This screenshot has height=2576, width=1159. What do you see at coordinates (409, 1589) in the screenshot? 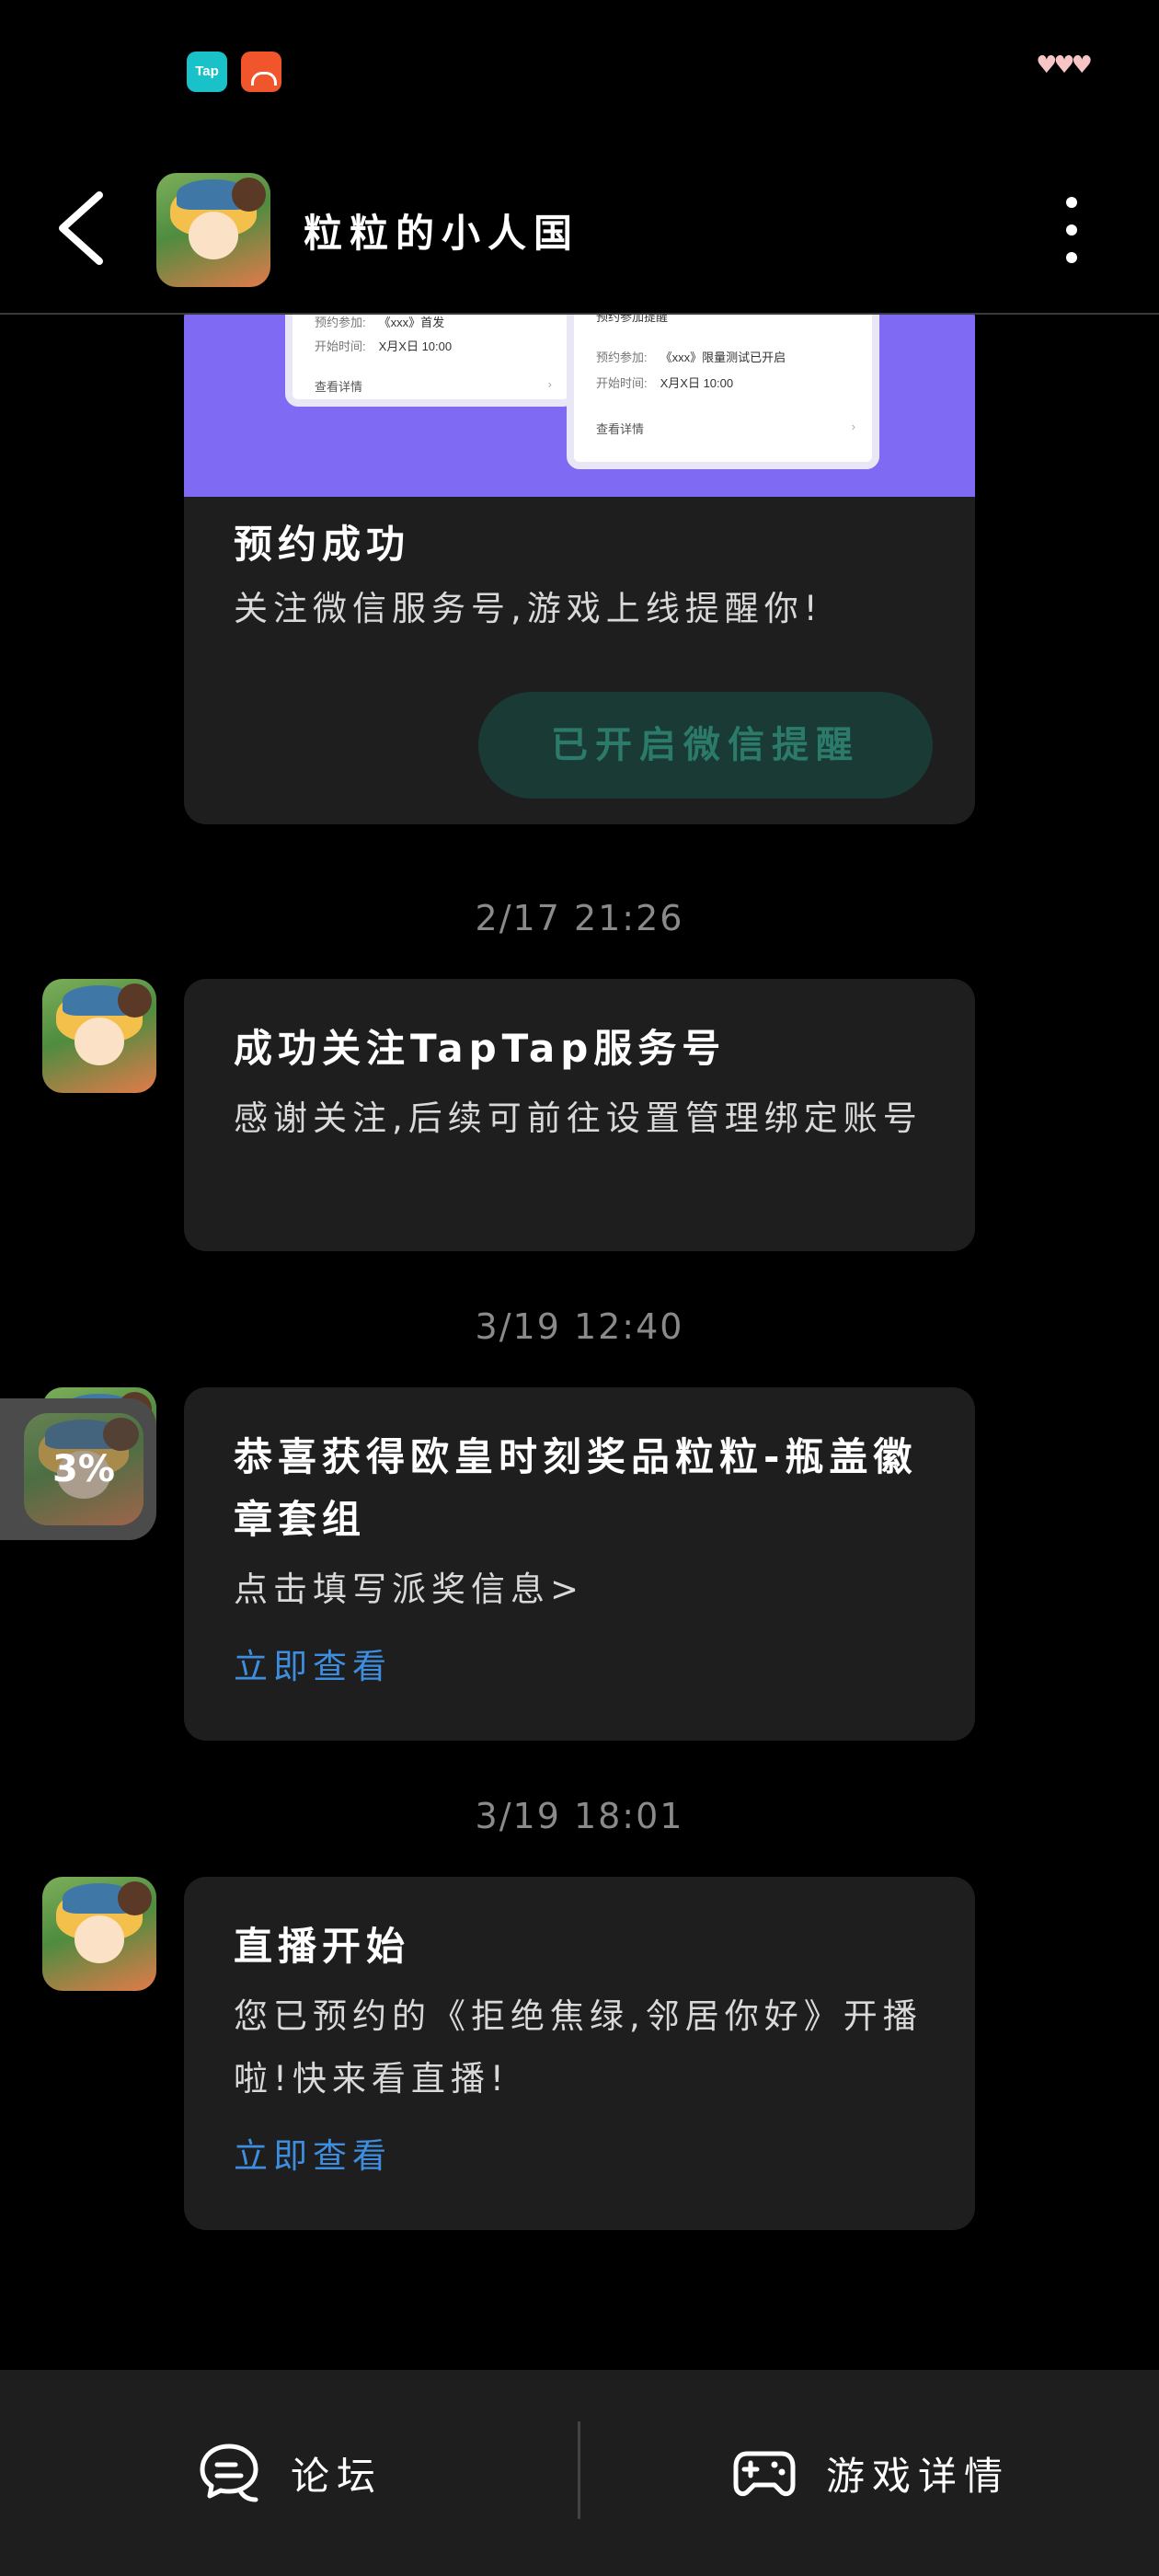
I see `message-description: 点击填写派奖信息>` at bounding box center [409, 1589].